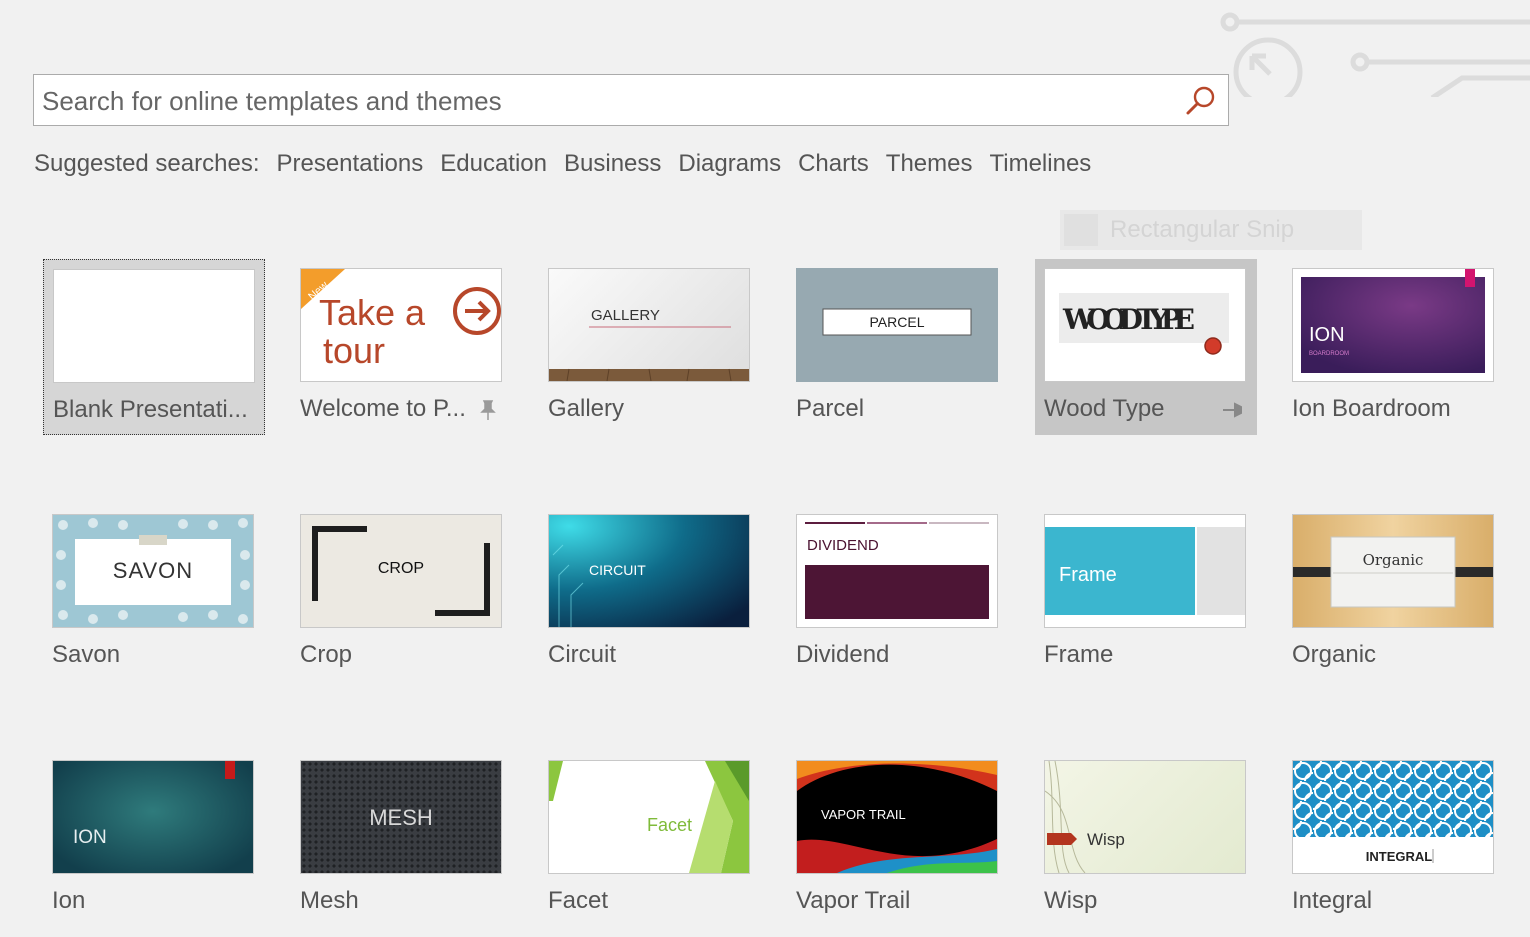 The height and width of the screenshot is (937, 1530). Describe the element at coordinates (929, 164) in the screenshot. I see `suggested-link-themes: Themes` at that location.